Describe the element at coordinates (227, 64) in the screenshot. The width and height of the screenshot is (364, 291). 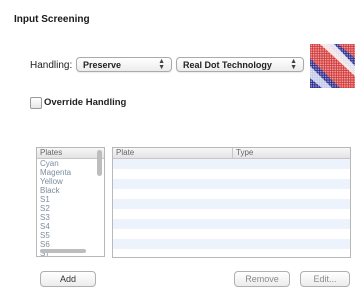
I see `technology-value: Real Dot Technology` at that location.